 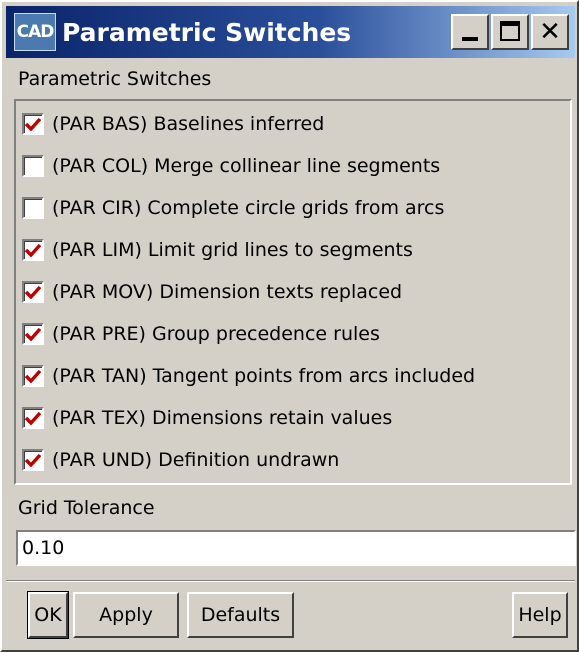 I want to click on apply-button: Apply, so click(x=126, y=615).